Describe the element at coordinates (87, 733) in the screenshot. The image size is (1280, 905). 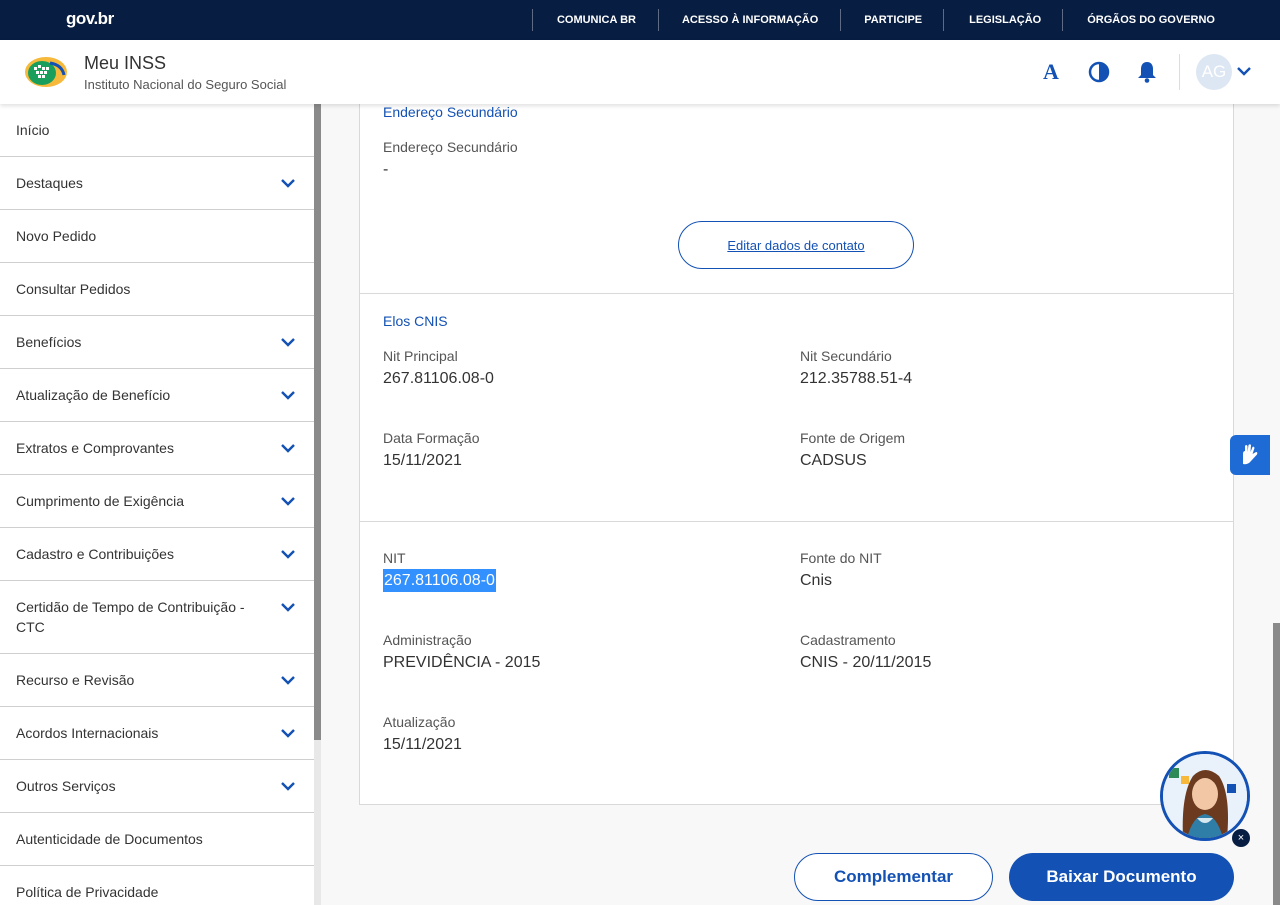
I see `sidebar-item-label: Acordos Internacionais` at that location.